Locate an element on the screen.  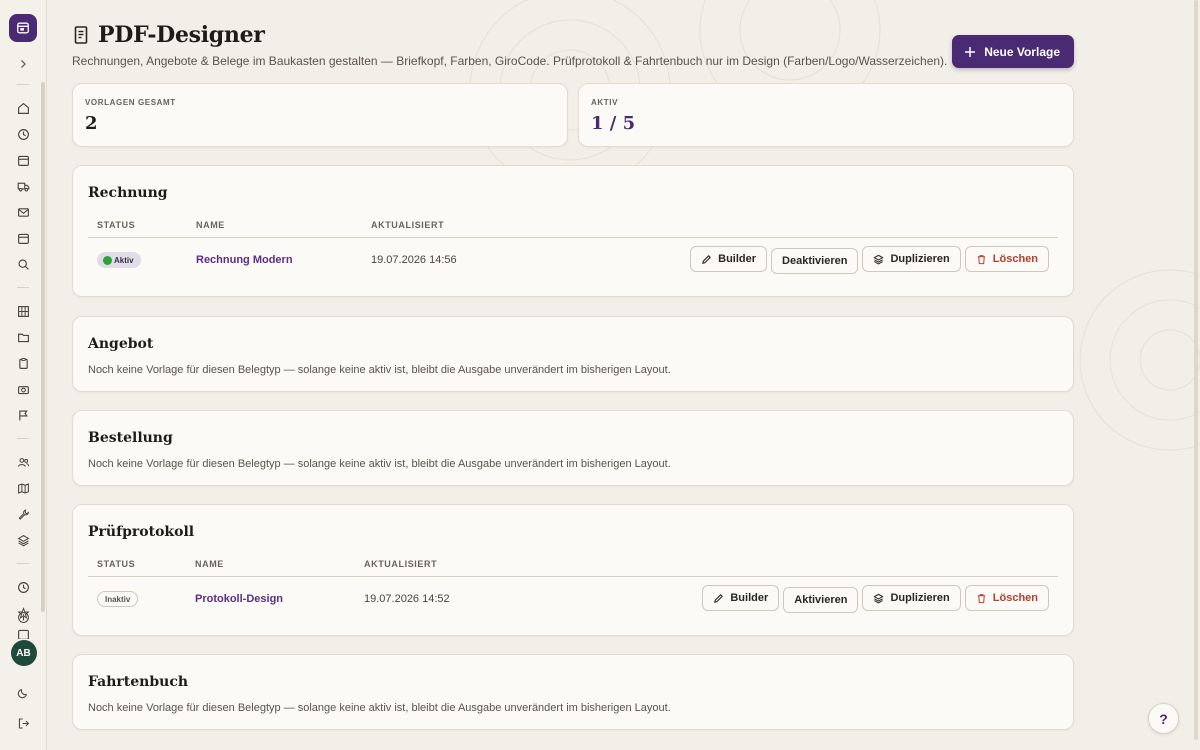
section-title: Bestellung is located at coordinates (130, 438).